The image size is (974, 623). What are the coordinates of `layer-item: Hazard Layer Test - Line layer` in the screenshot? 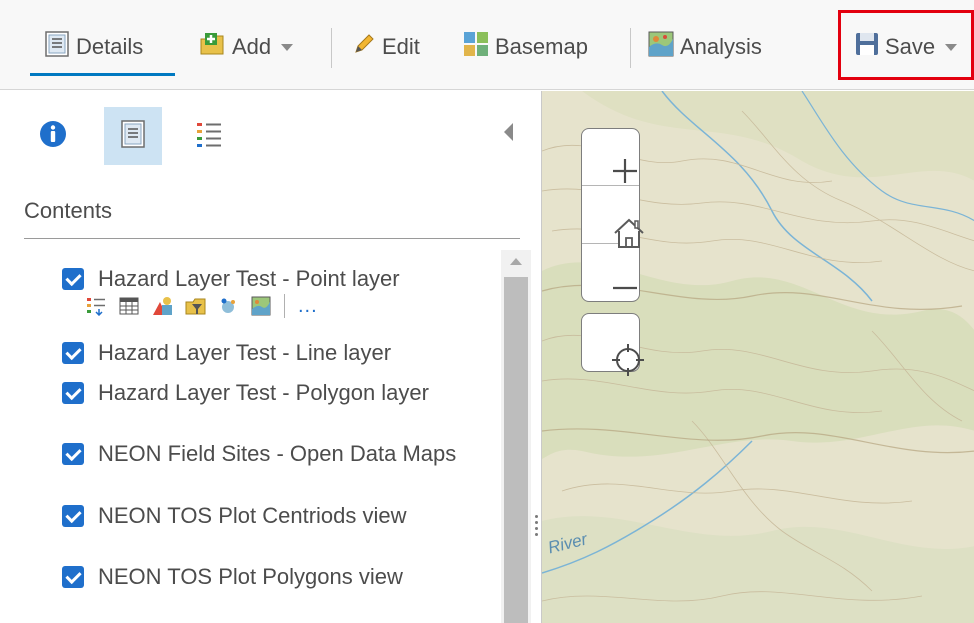 It's located at (262, 353).